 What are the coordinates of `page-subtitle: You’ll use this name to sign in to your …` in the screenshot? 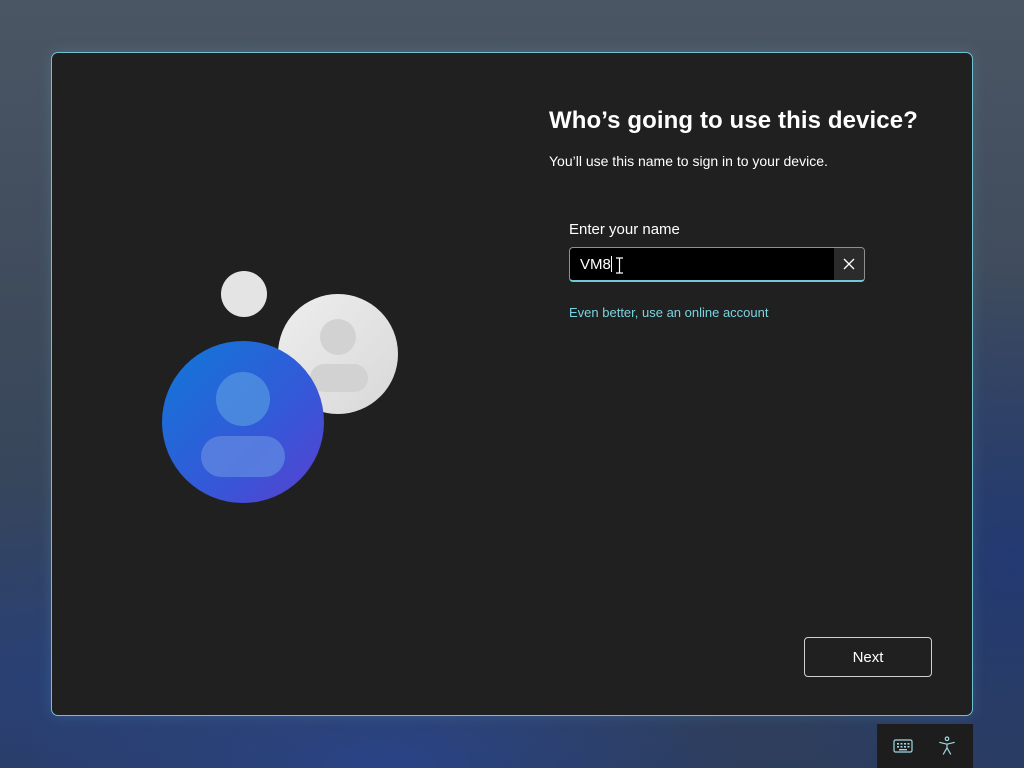 It's located at (688, 161).